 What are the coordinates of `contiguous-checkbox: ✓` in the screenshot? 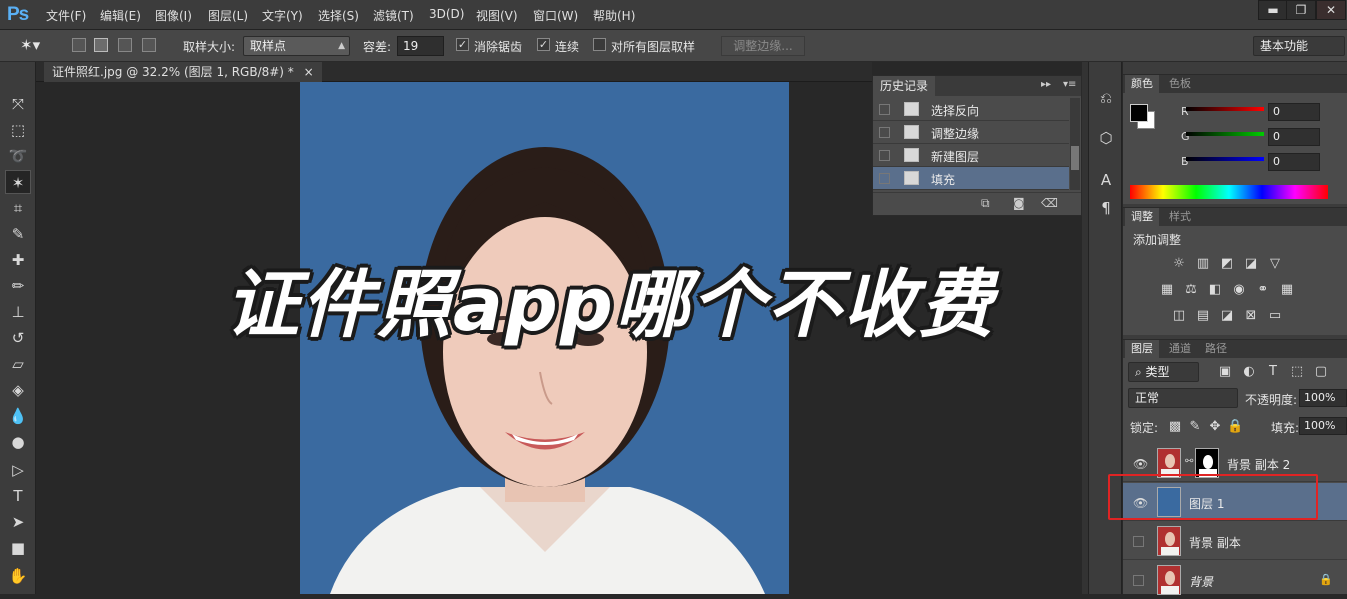 It's located at (543, 44).